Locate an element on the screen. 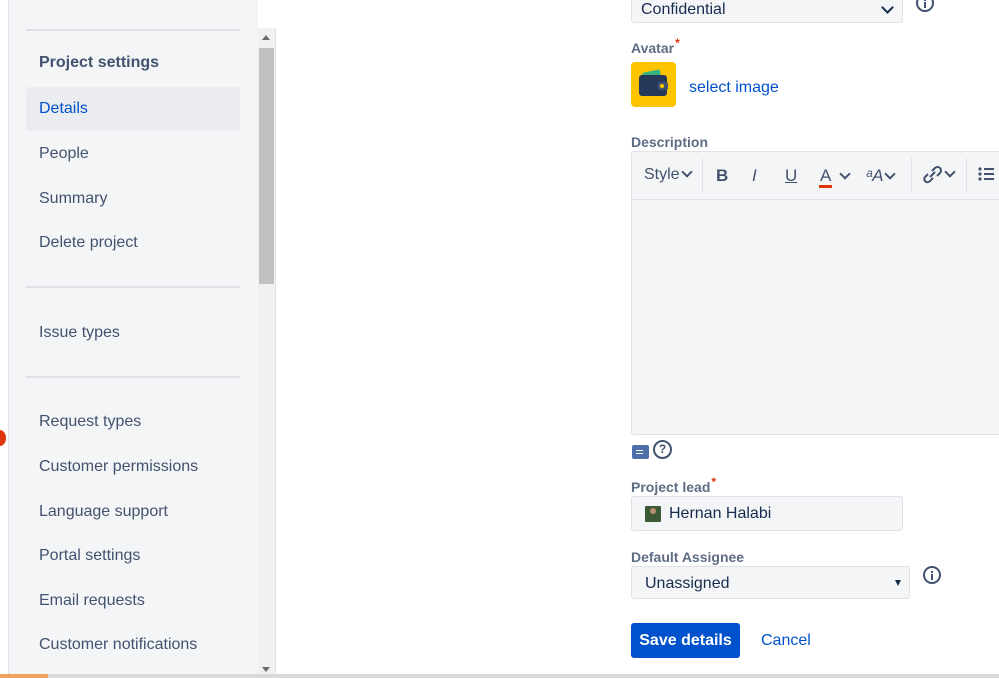 This screenshot has width=999, height=678. help-icon: ? is located at coordinates (662, 449).